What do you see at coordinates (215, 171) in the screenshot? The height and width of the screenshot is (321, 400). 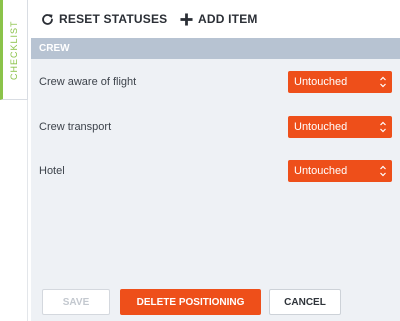 I see `checklist-row: Hotel Untouched` at bounding box center [215, 171].